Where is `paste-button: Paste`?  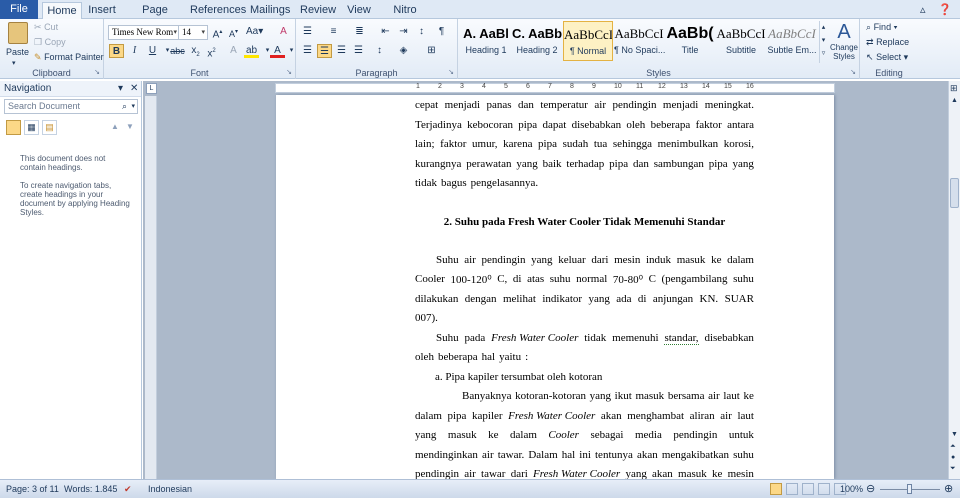
paste-button: Paste is located at coordinates (17, 52).